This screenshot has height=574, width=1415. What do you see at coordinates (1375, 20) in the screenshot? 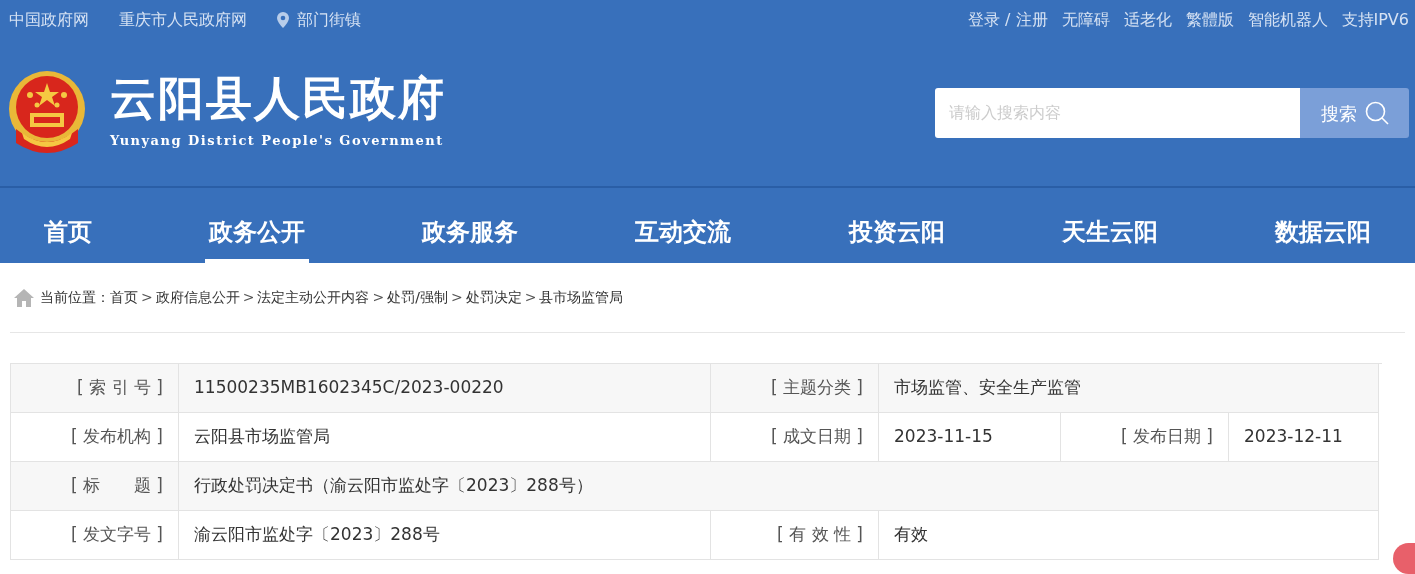
I see `top-link: 支持IPV6` at bounding box center [1375, 20].